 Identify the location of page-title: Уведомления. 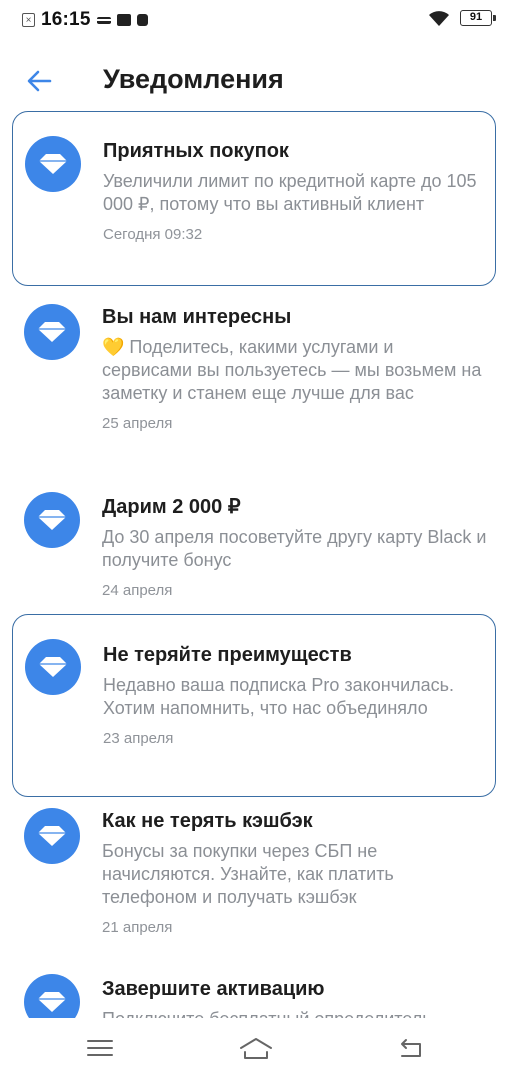
(193, 79).